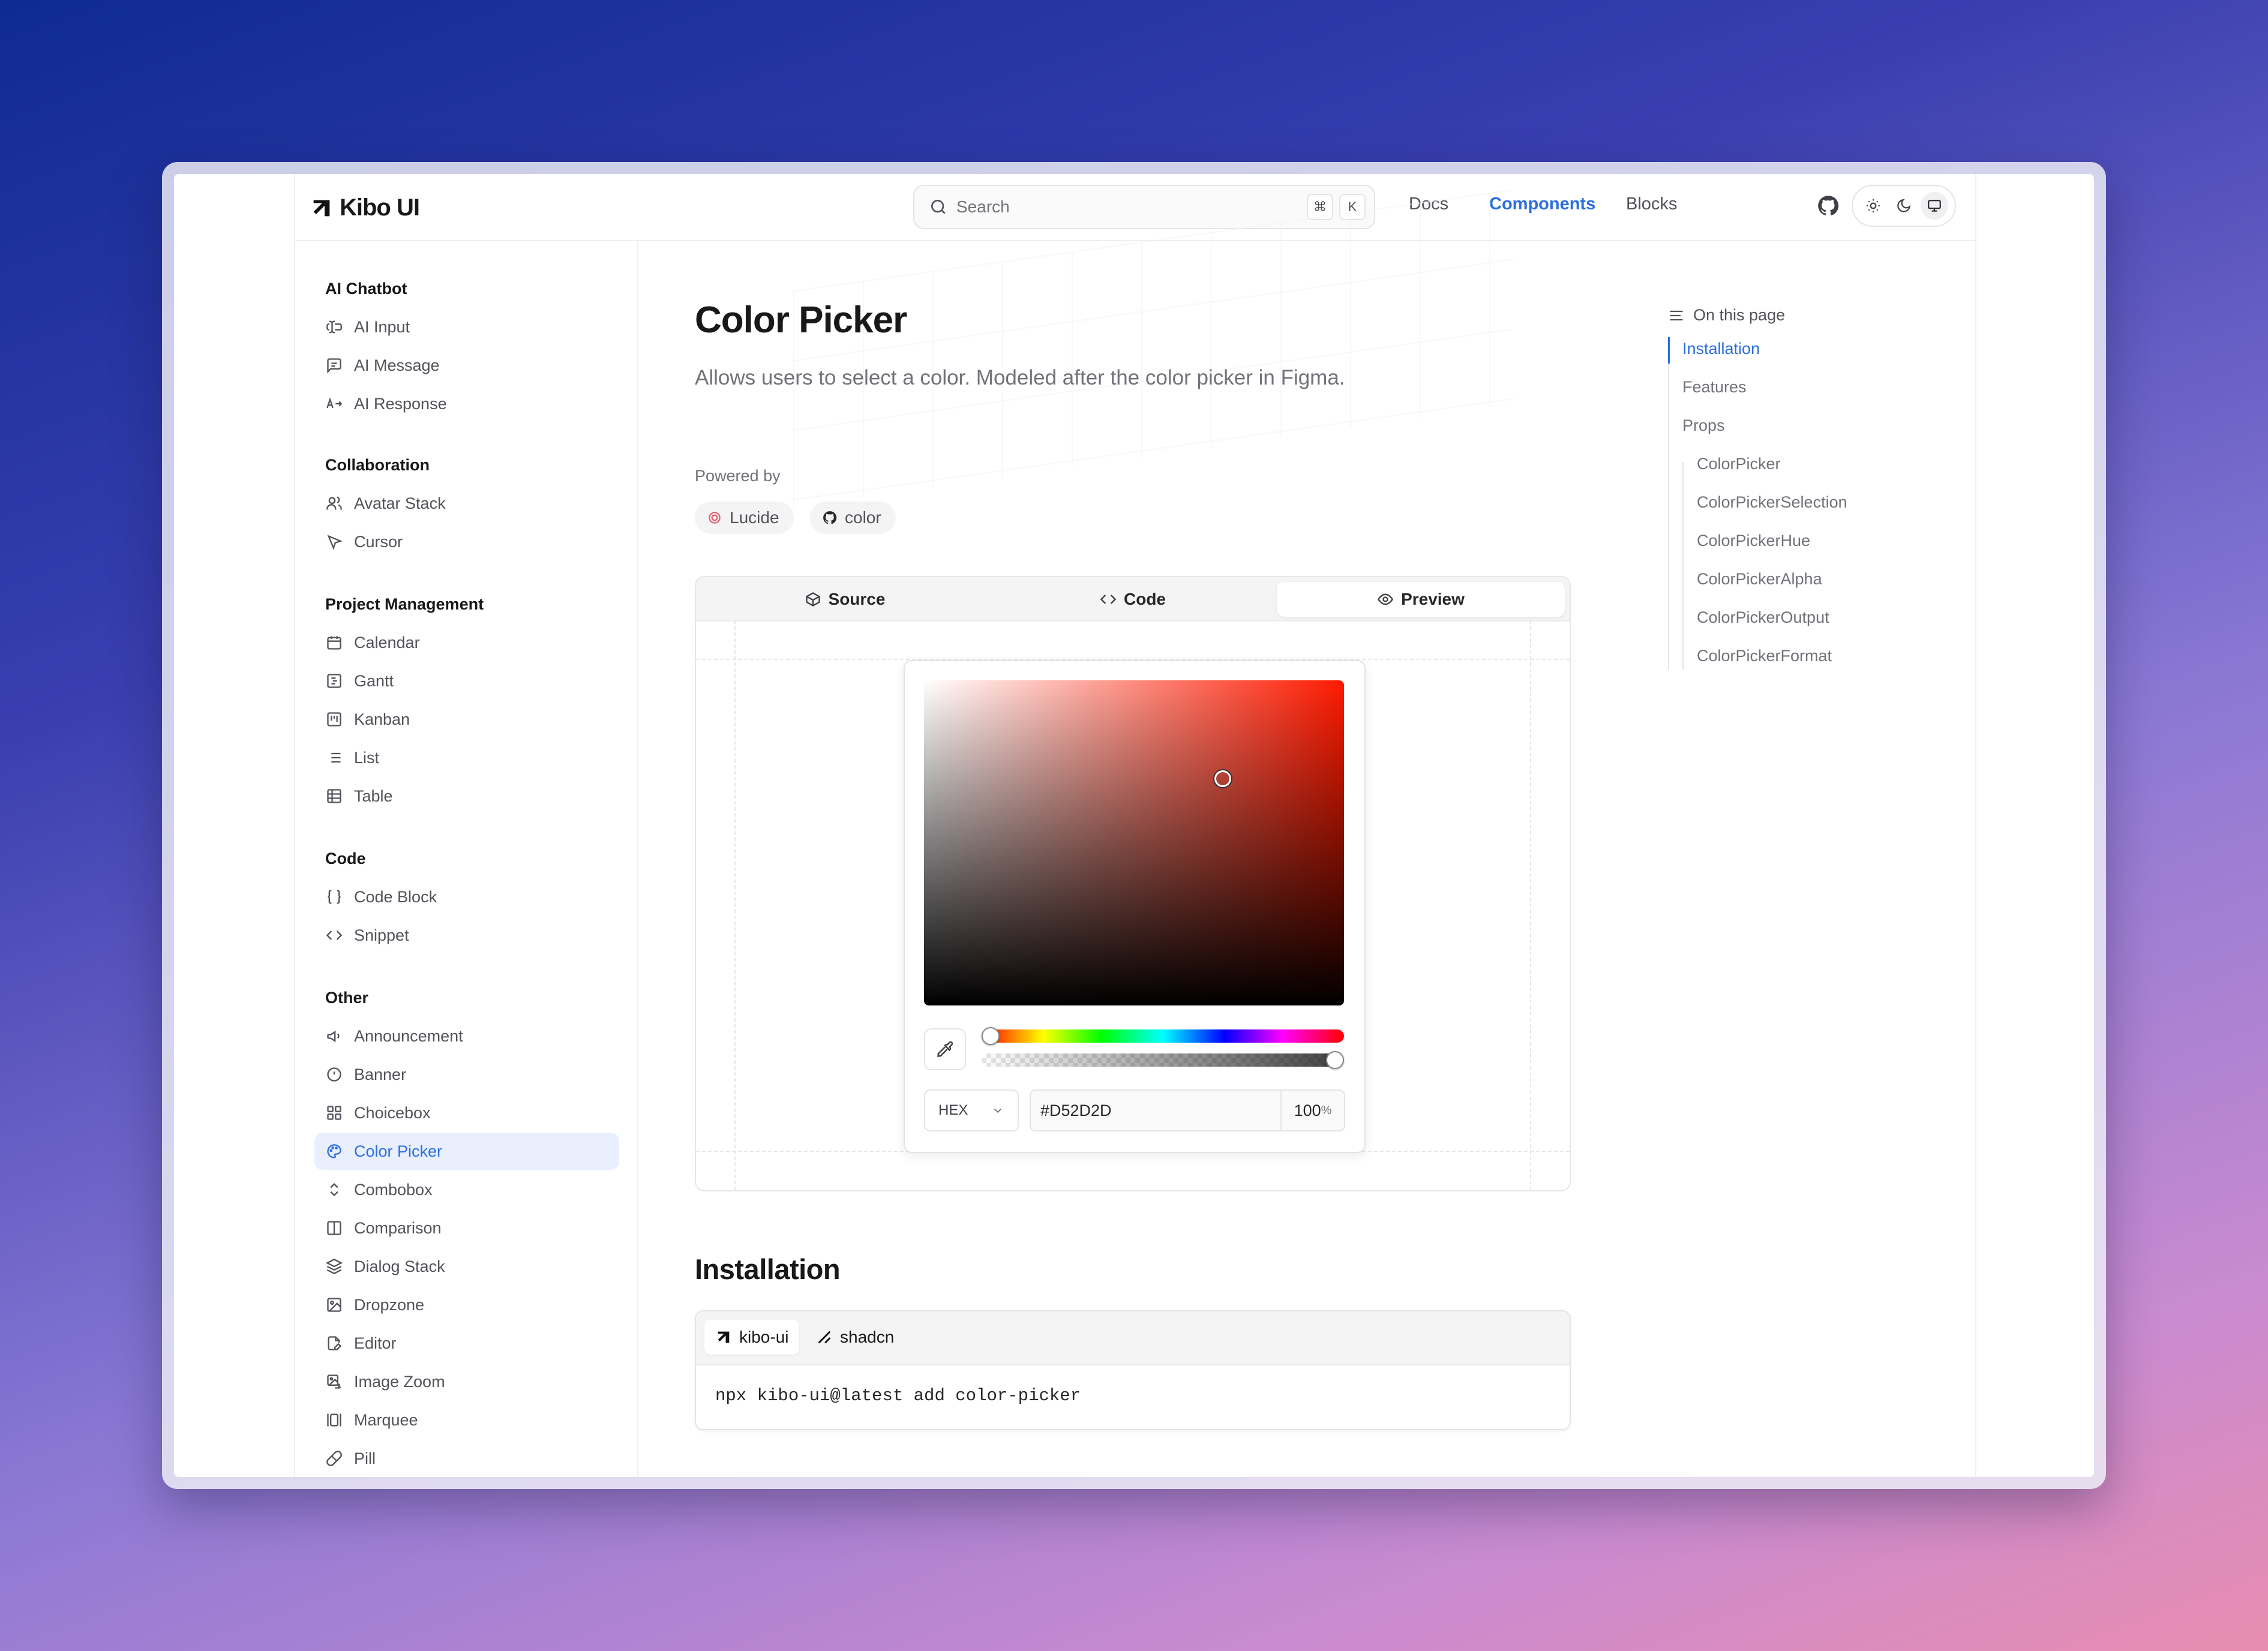 Image resolution: width=2268 pixels, height=1651 pixels. Describe the element at coordinates (1714, 387) in the screenshot. I see `toc-item-features: Features` at that location.